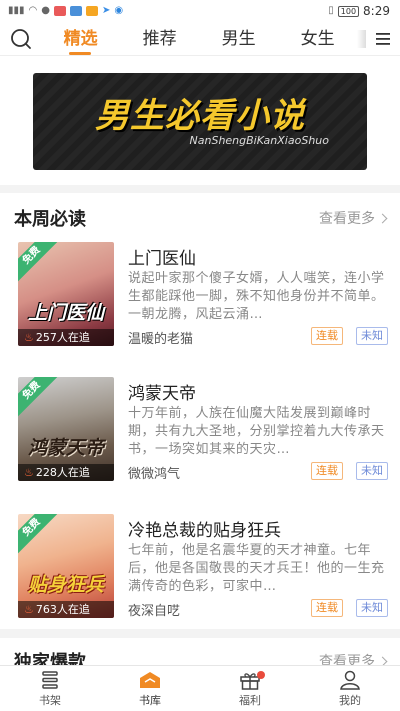 The width and height of the screenshot is (400, 711). What do you see at coordinates (162, 391) in the screenshot?
I see `book-title: 鸿蒙天帝` at bounding box center [162, 391].